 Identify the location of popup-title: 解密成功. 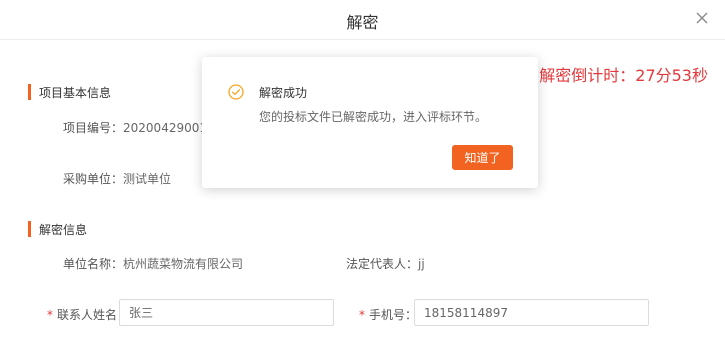
(283, 93).